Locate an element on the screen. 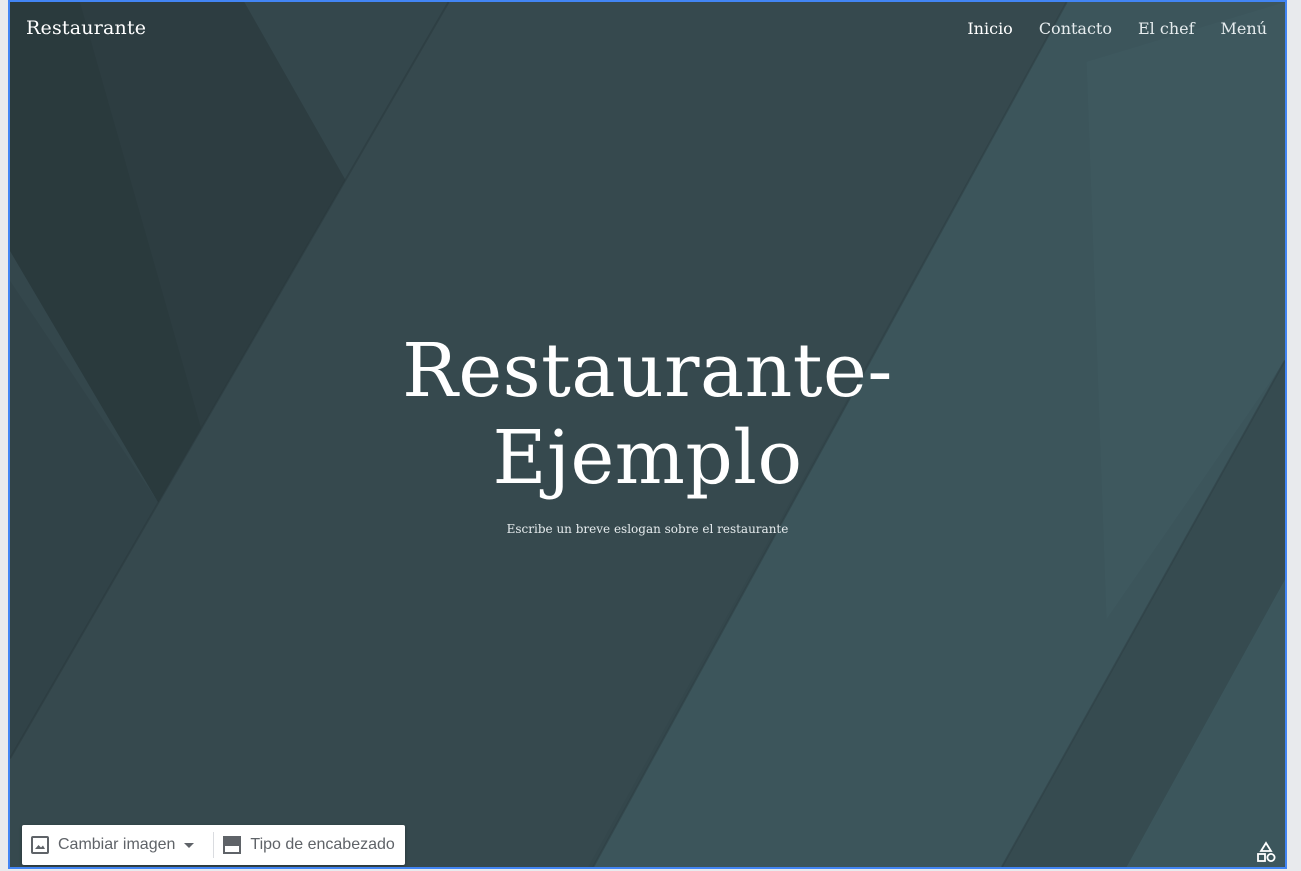  site-title: Restaurante is located at coordinates (86, 28).